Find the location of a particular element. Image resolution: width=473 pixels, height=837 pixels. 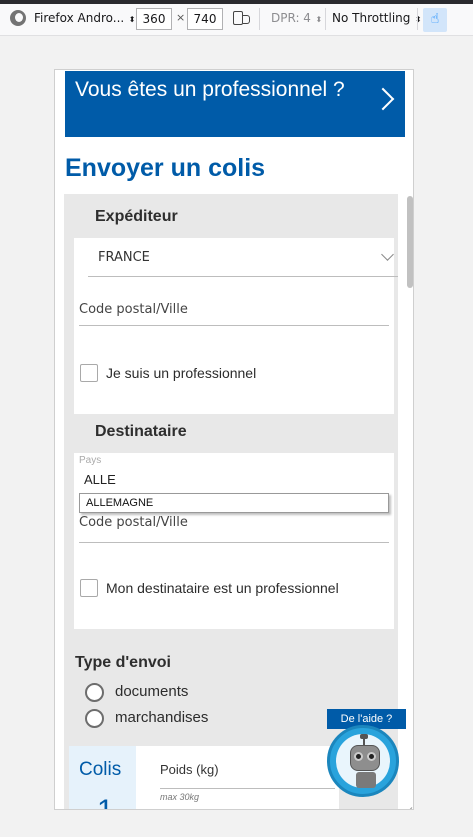

chevron-right-icon is located at coordinates (383, 99).